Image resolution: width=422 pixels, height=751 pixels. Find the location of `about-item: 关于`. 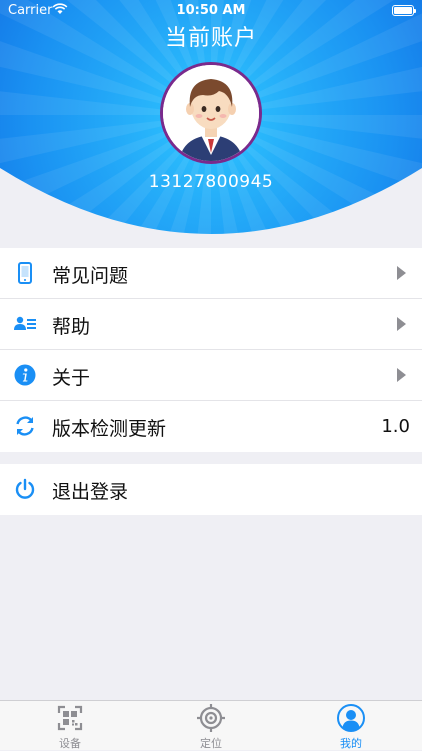

about-item: 关于 is located at coordinates (211, 375).